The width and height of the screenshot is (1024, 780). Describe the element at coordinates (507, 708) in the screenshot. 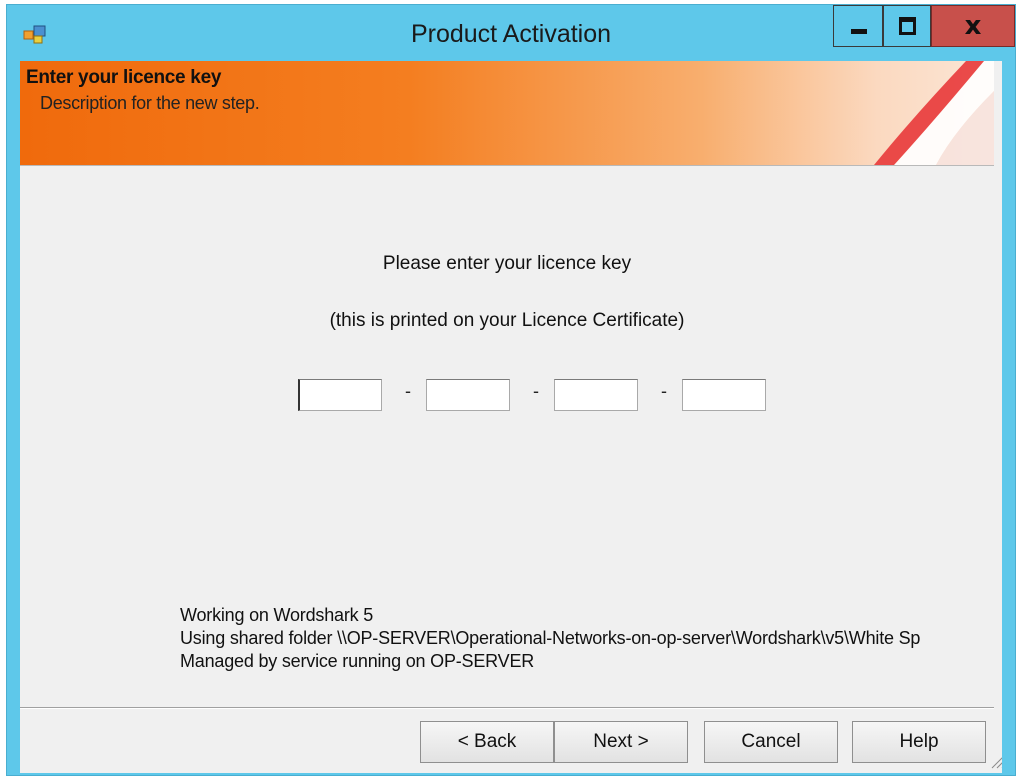

I see `footer-divider` at that location.